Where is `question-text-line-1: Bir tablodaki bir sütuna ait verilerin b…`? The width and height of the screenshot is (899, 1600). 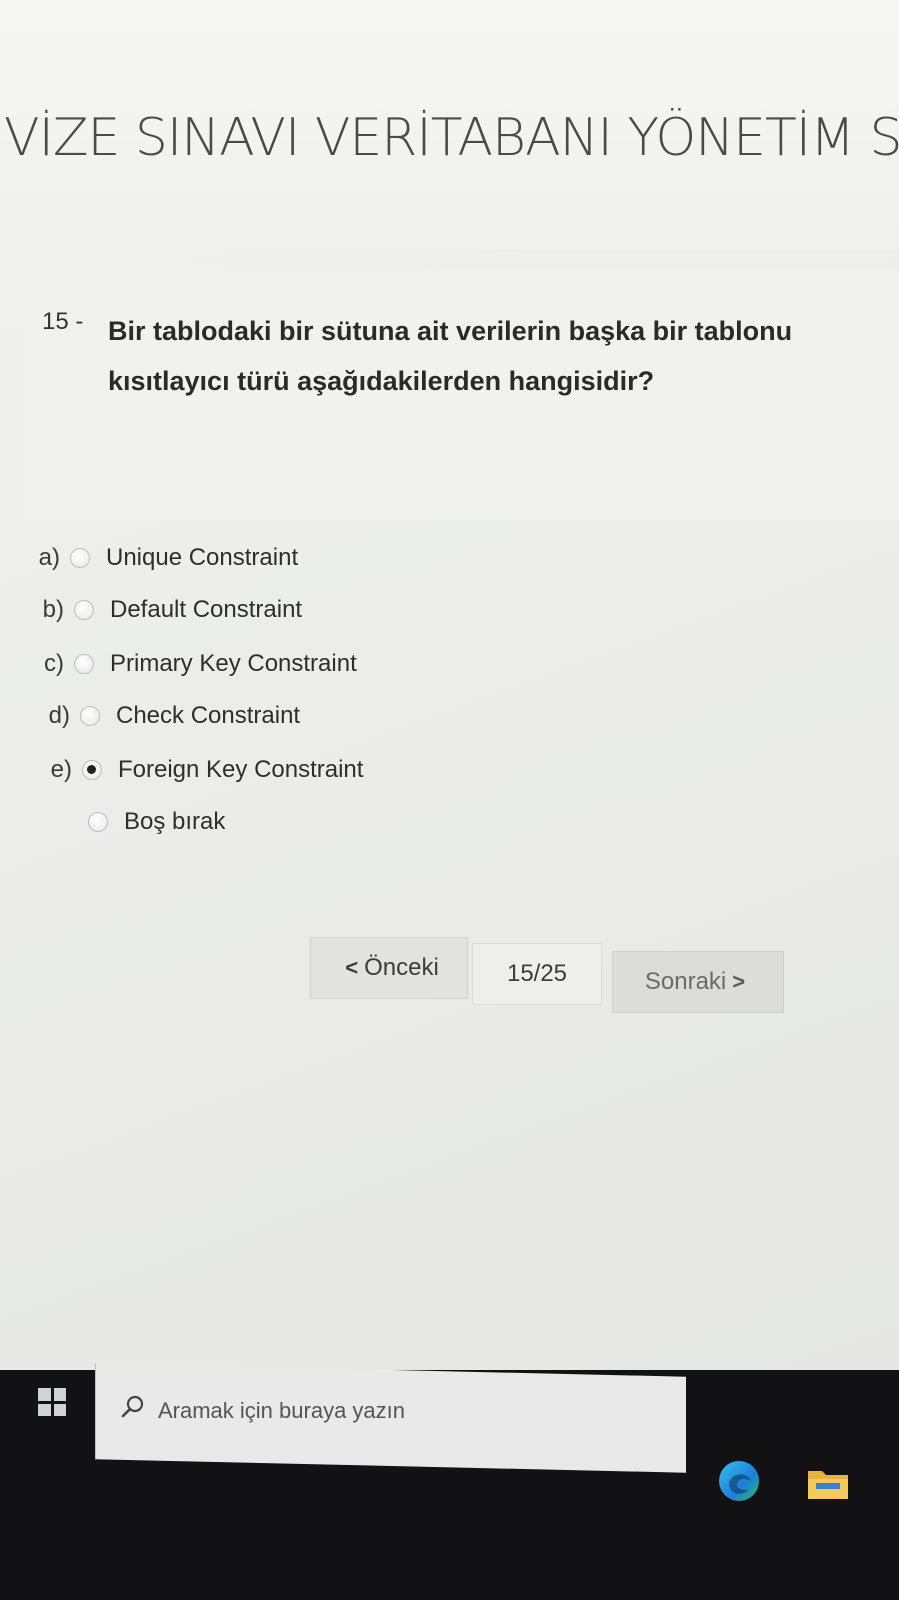
question-text-line-1: Bir tablodaki bir sütuna ait verilerin b… is located at coordinates (450, 331).